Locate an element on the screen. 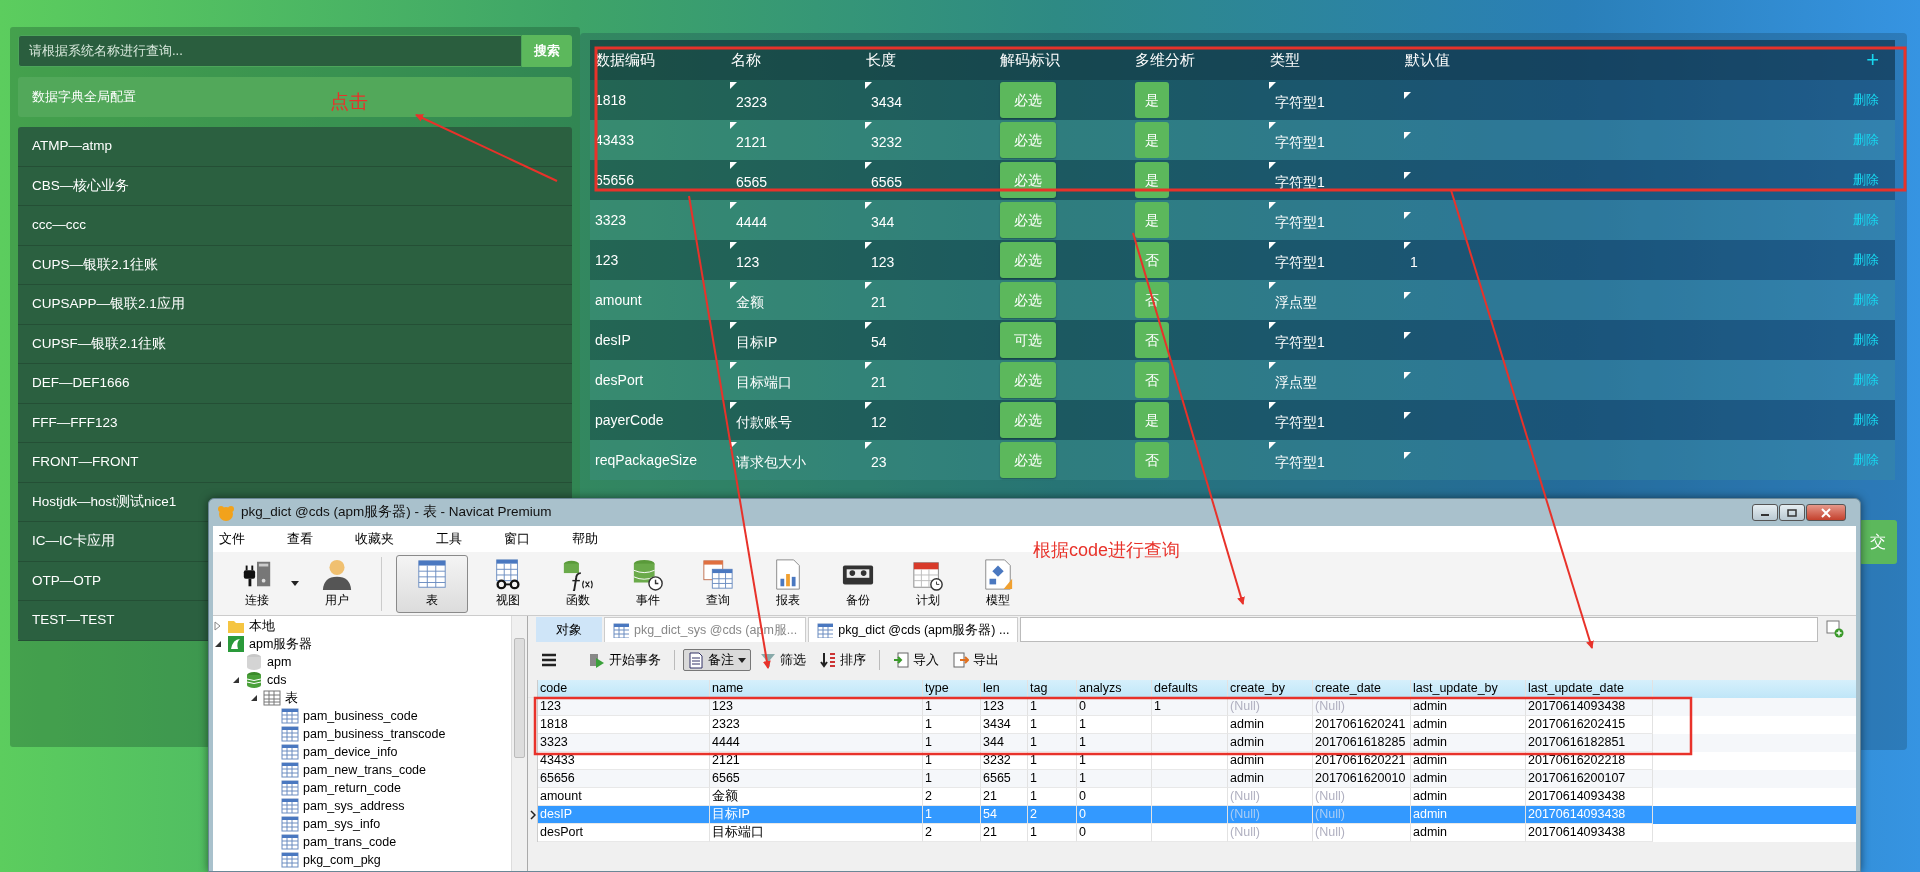 The width and height of the screenshot is (1920, 872). toolbar-button: 模型 is located at coordinates (998, 583).